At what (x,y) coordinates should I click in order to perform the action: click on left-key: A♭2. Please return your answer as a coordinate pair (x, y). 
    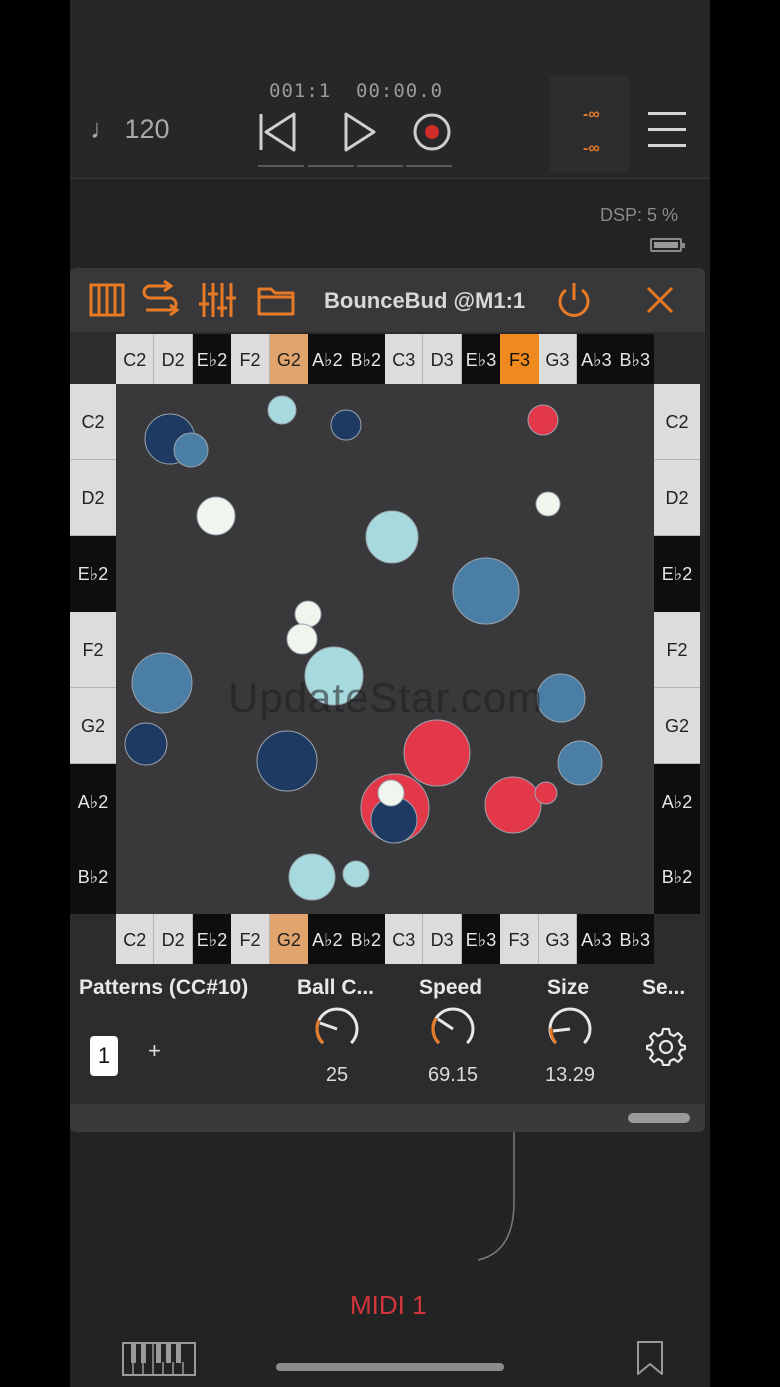
    Looking at the image, I should click on (93, 802).